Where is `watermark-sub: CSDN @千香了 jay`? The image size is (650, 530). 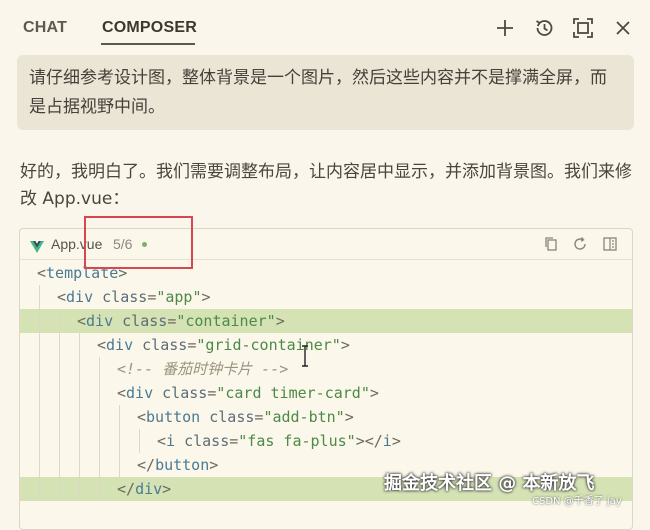
watermark-sub: CSDN @千香了 jay is located at coordinates (577, 501).